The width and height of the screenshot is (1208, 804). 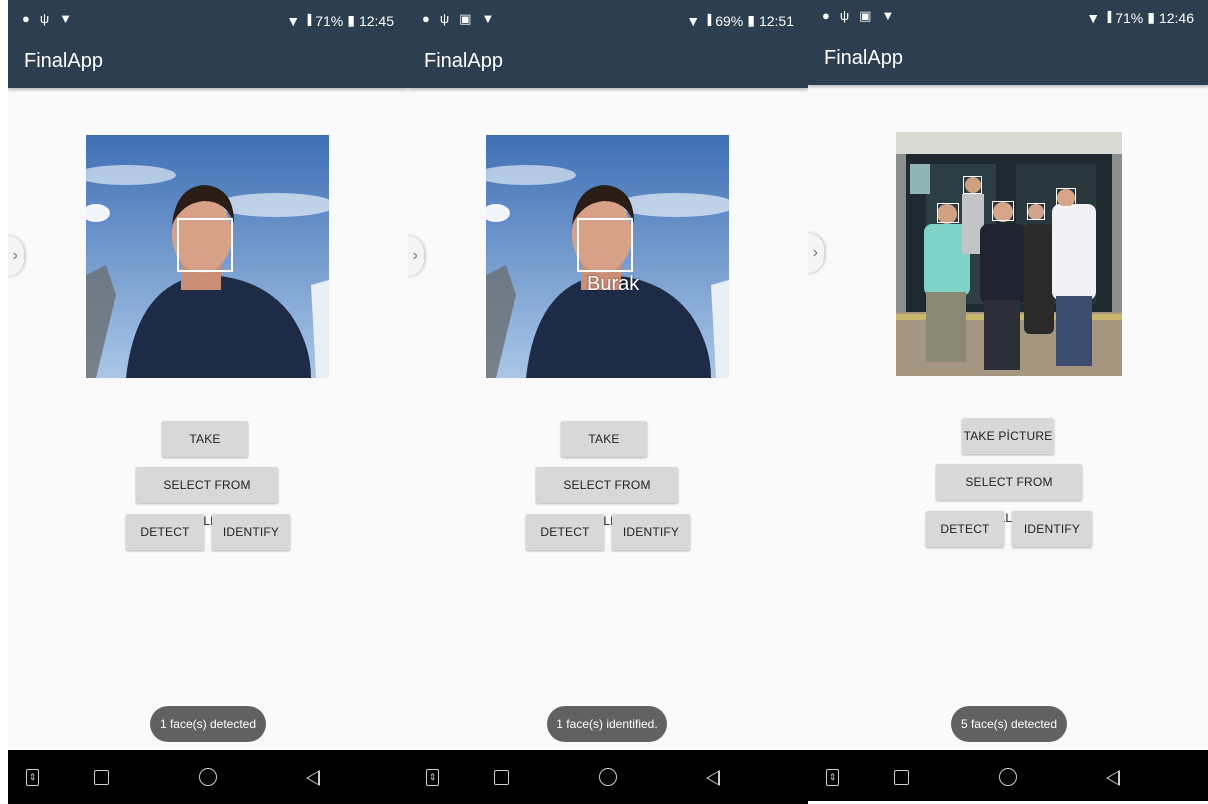 I want to click on battery-percent: 69%, so click(x=729, y=20).